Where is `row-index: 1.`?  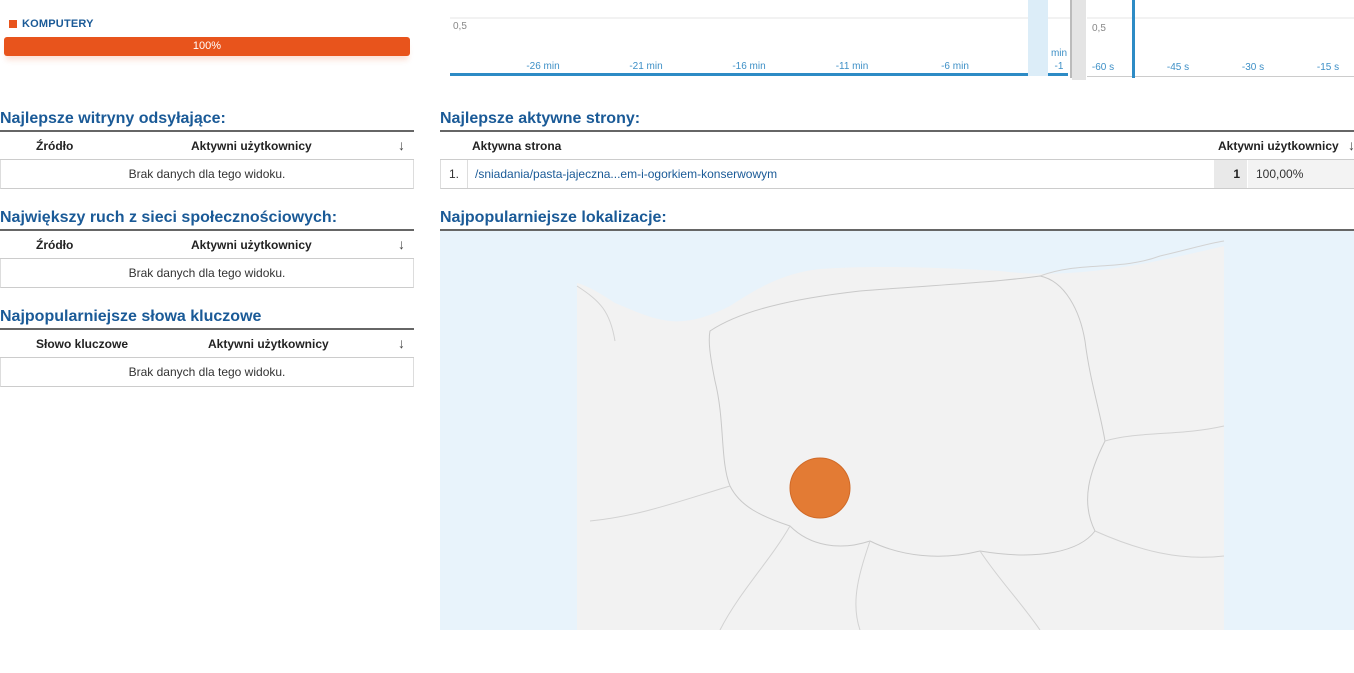 row-index: 1. is located at coordinates (454, 174).